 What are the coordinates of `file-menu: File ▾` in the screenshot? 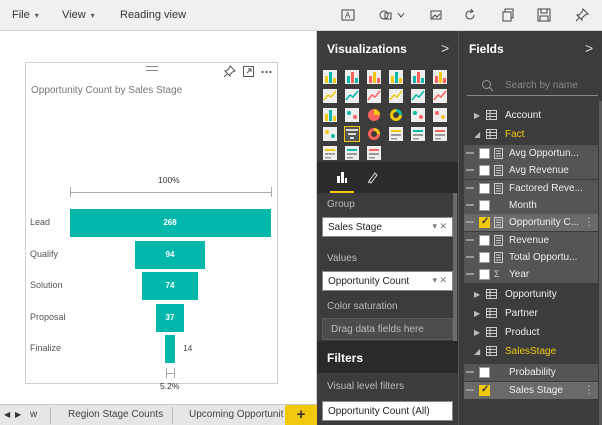 It's located at (25, 15).